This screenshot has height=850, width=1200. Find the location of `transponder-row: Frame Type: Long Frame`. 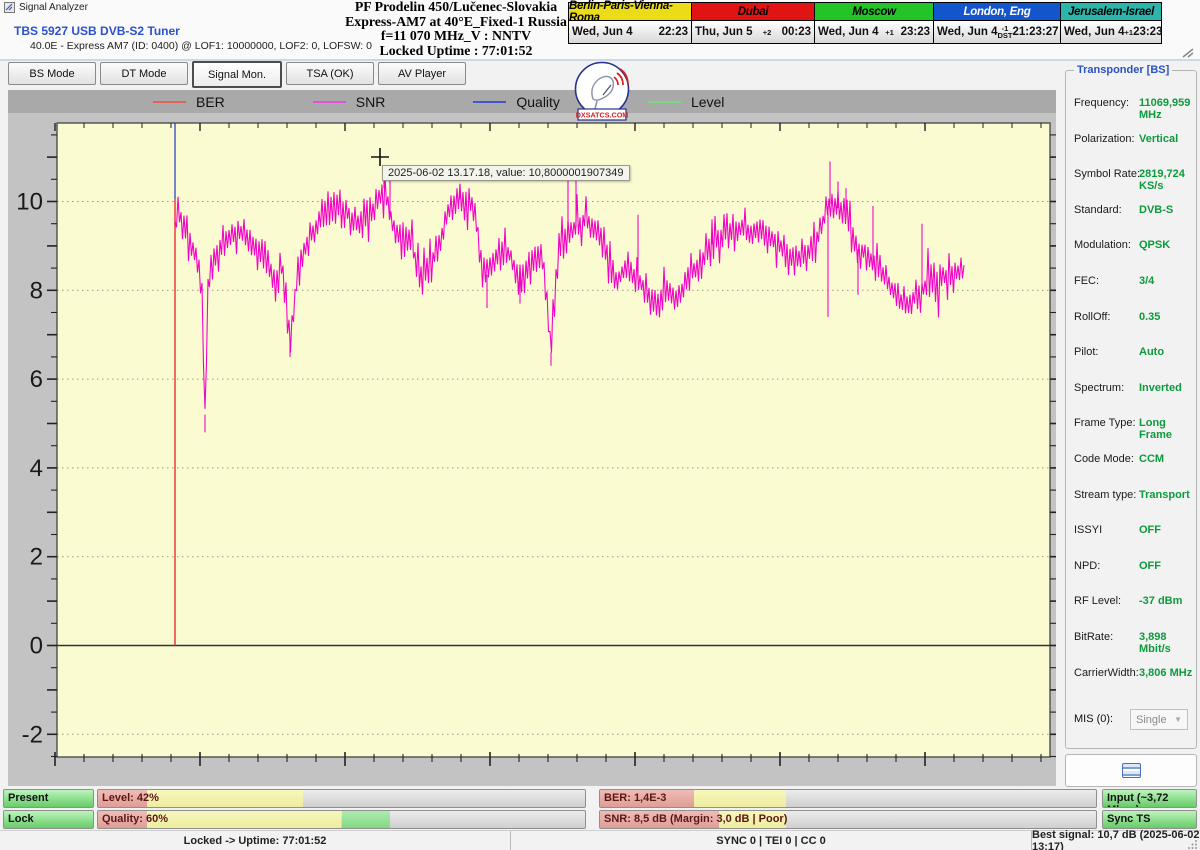

transponder-row: Frame Type: Long Frame is located at coordinates (1131, 425).